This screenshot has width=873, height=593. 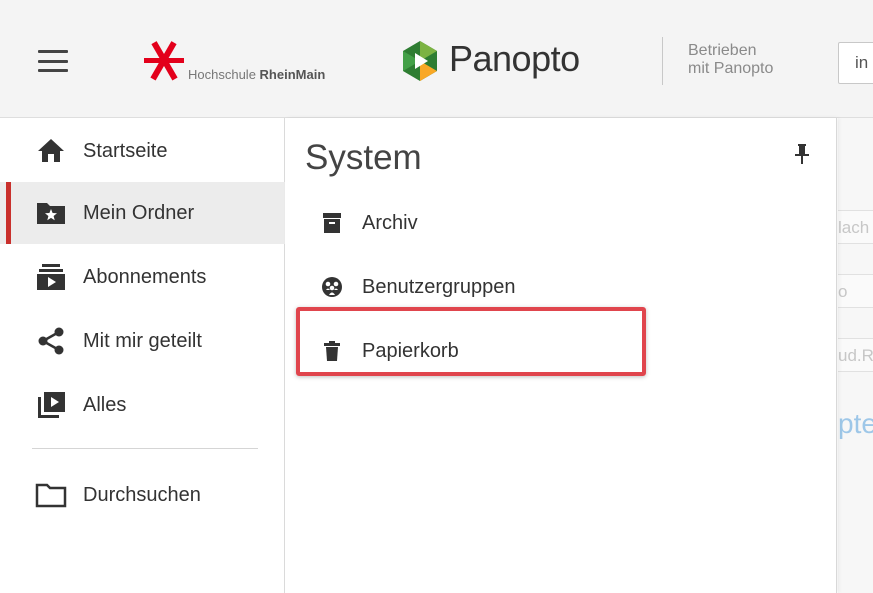 I want to click on sidebar-item-abonnements: Abonnements, so click(x=142, y=277).